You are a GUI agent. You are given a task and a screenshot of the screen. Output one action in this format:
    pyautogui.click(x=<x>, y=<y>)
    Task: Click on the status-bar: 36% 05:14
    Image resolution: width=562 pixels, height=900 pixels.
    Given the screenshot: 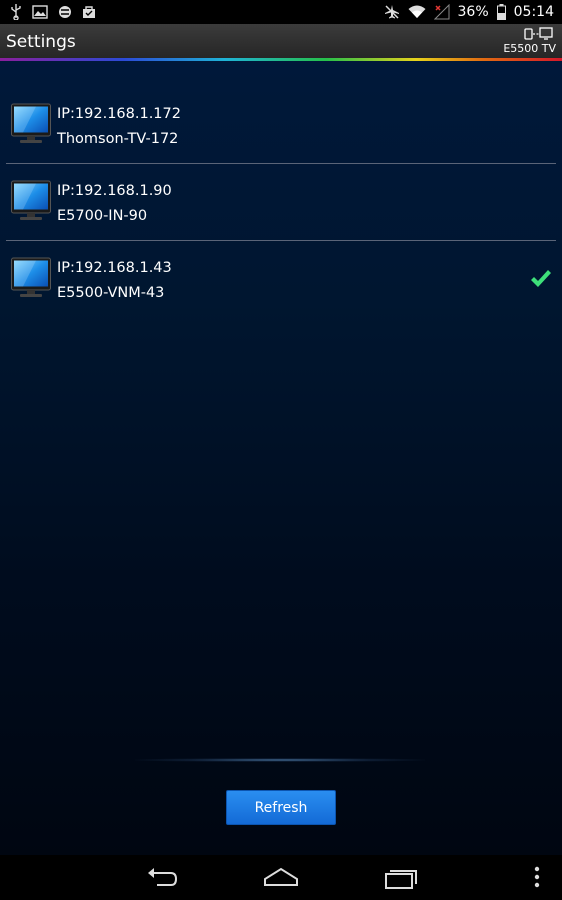 What is the action you would take?
    pyautogui.click(x=281, y=12)
    